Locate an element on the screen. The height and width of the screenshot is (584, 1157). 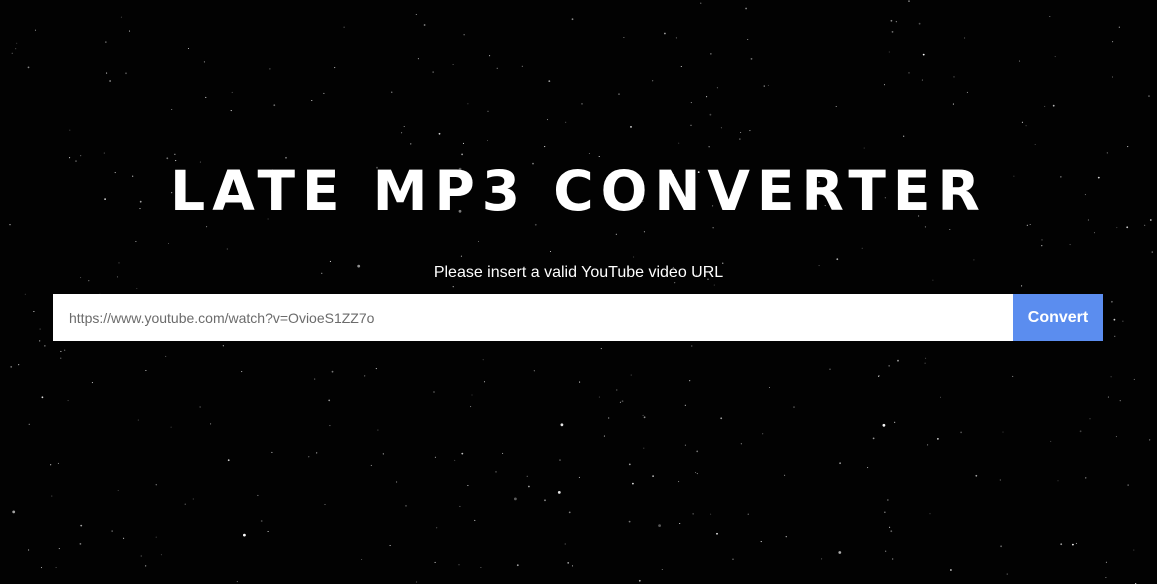
url-input is located at coordinates (533, 317).